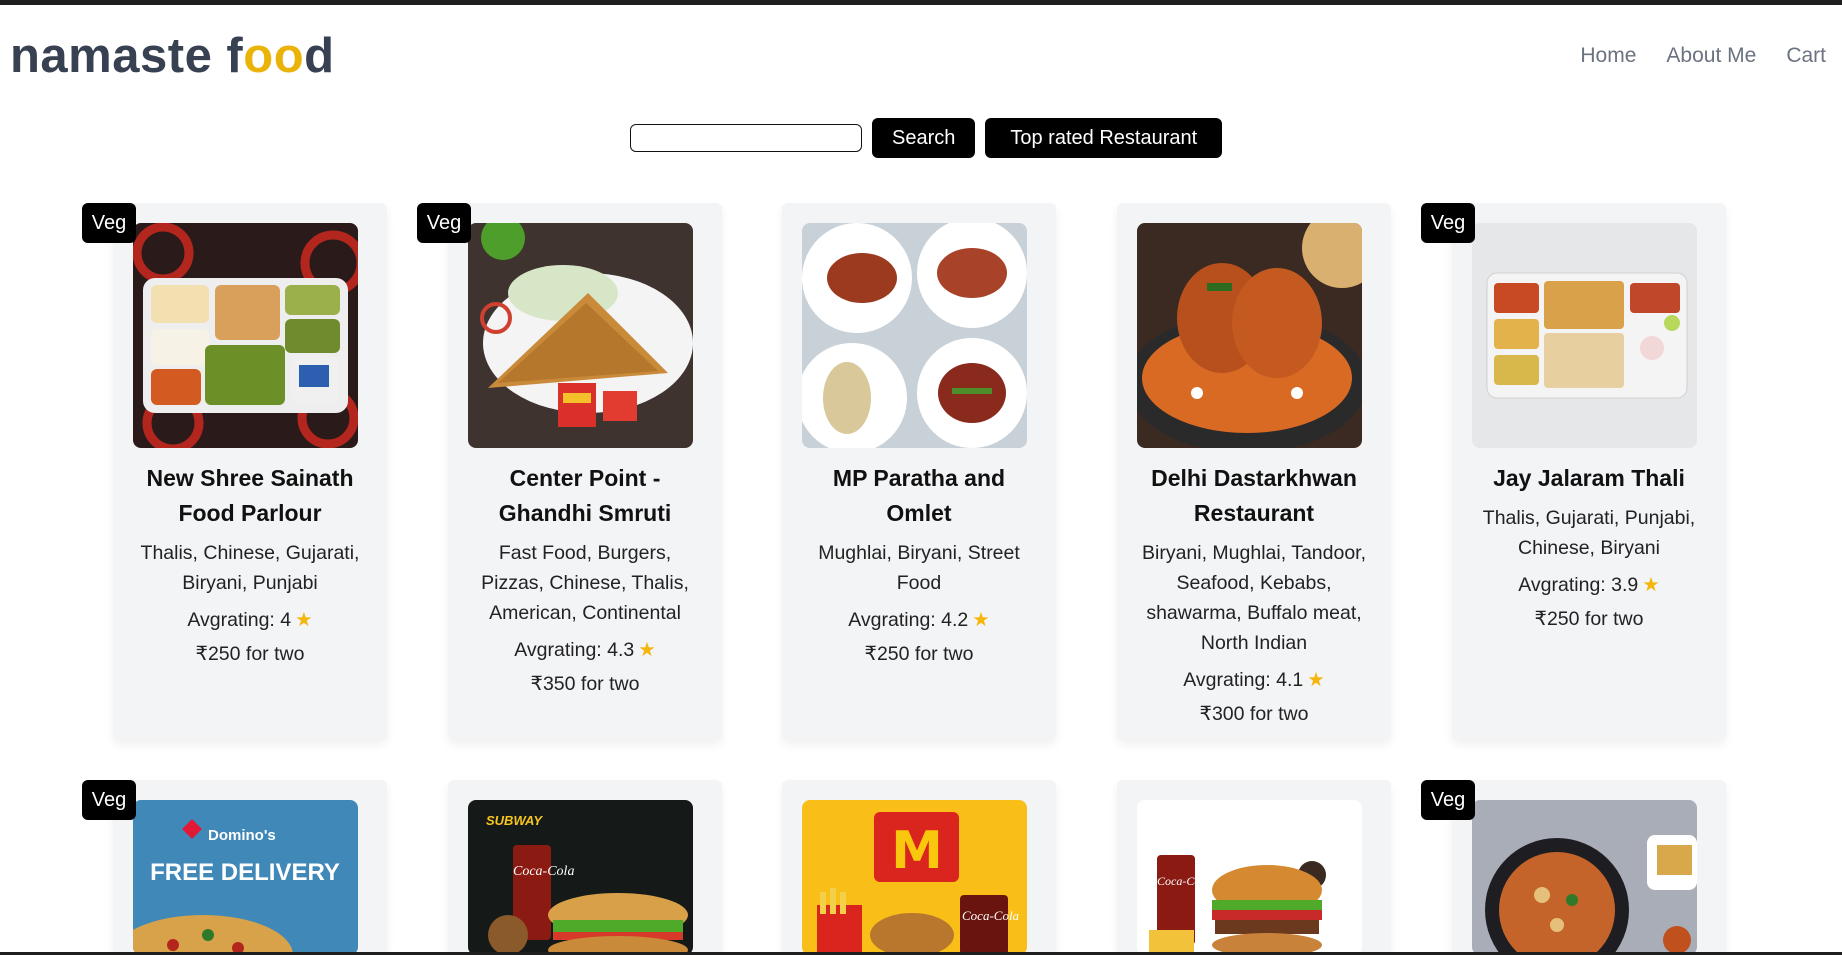  Describe the element at coordinates (242, 835) in the screenshot. I see `dominos-brand-text: Domino's` at that location.